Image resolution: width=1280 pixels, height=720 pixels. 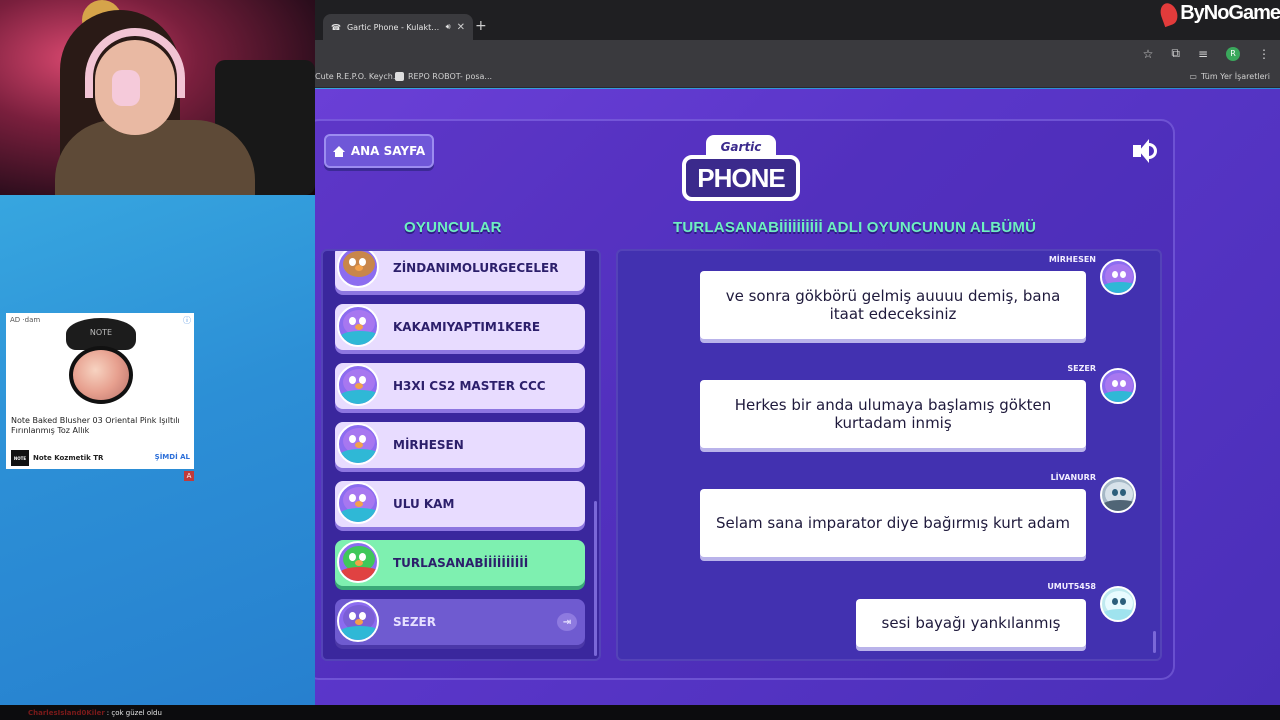 I want to click on chat-message: : çok güzel oldu, so click(x=134, y=712).